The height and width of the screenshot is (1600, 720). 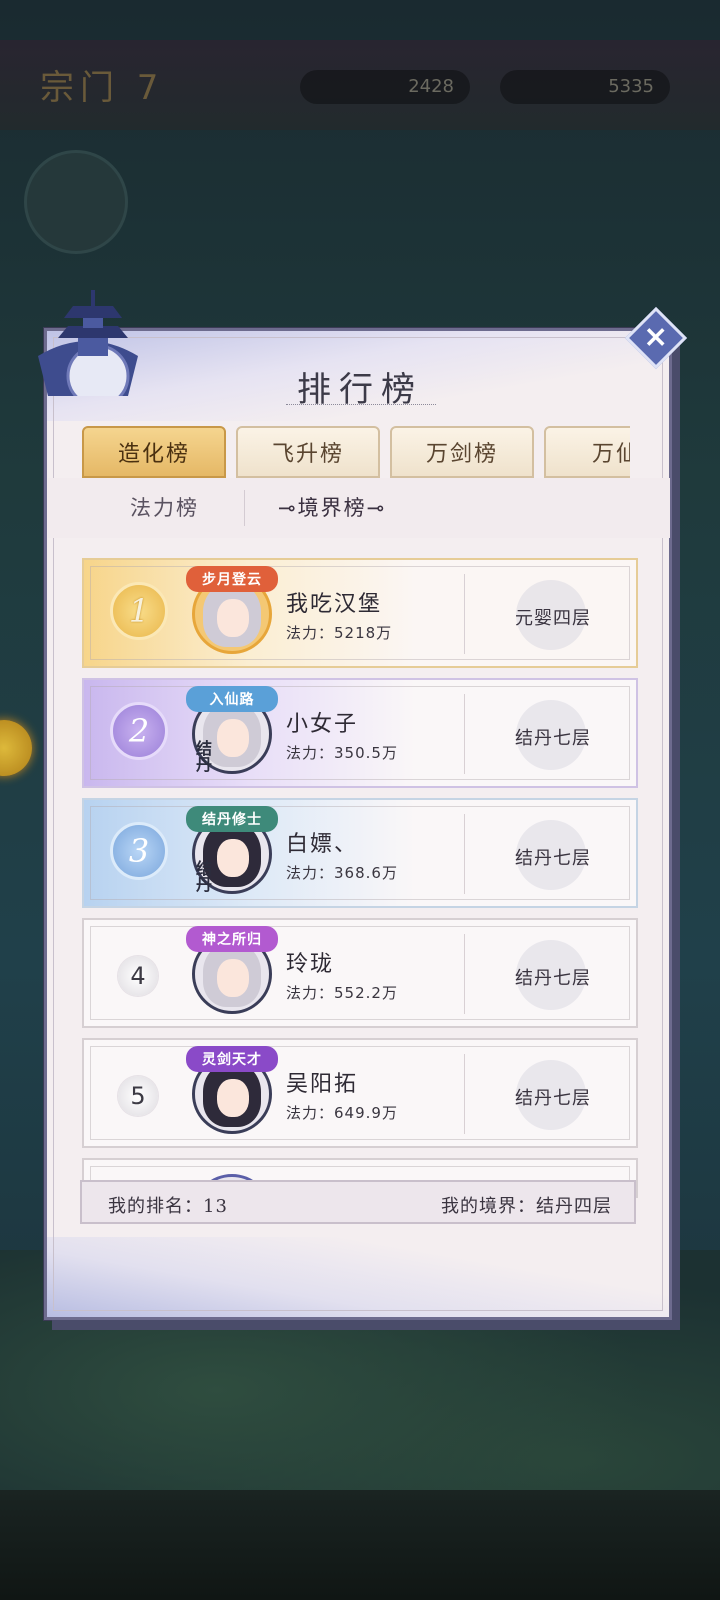 What do you see at coordinates (322, 1084) in the screenshot?
I see `player-name: 吴阳拓` at bounding box center [322, 1084].